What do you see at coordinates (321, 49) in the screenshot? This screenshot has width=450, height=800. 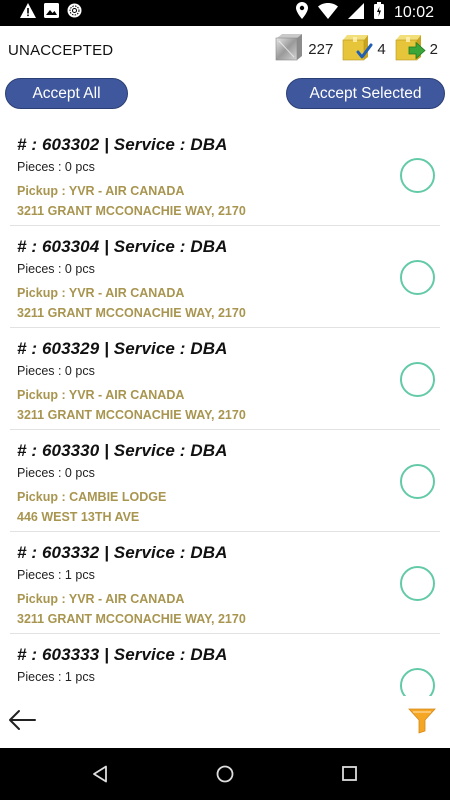 I see `counter-unaccepted-value: 227` at bounding box center [321, 49].